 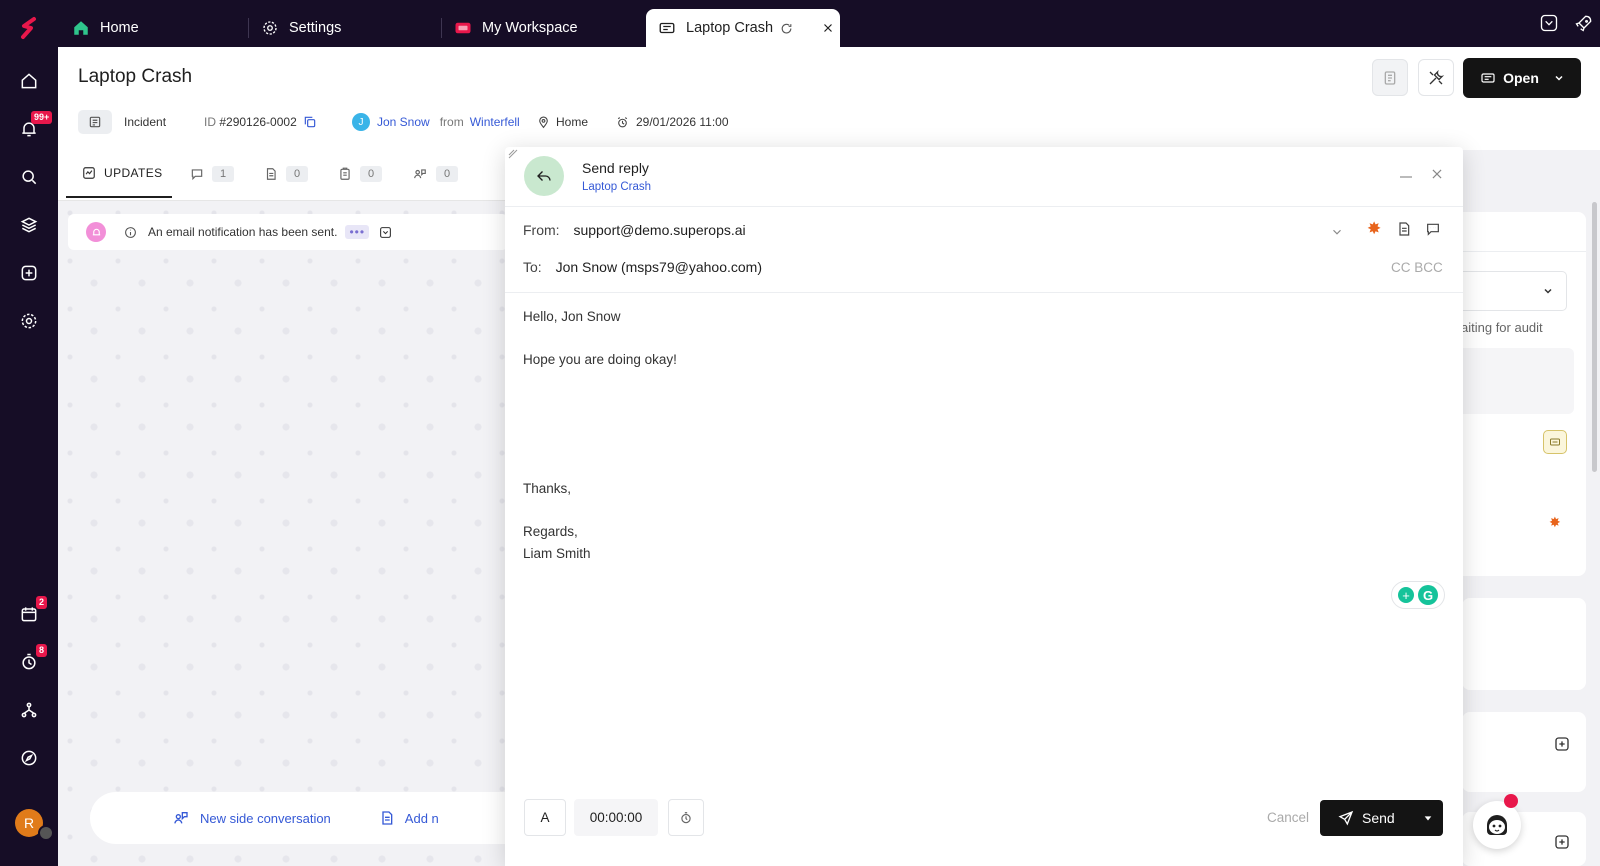 What do you see at coordinates (130, 232) in the screenshot?
I see `info-icon` at bounding box center [130, 232].